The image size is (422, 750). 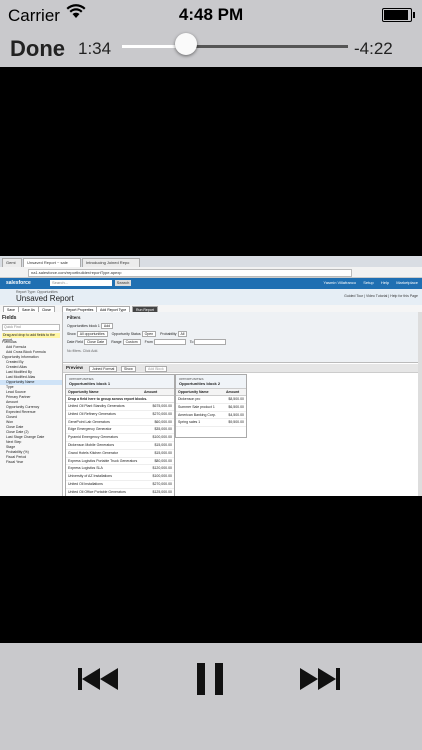 What do you see at coordinates (189, 422) in the screenshot?
I see `opportunity-name-cell: Spring sales 1` at bounding box center [189, 422].